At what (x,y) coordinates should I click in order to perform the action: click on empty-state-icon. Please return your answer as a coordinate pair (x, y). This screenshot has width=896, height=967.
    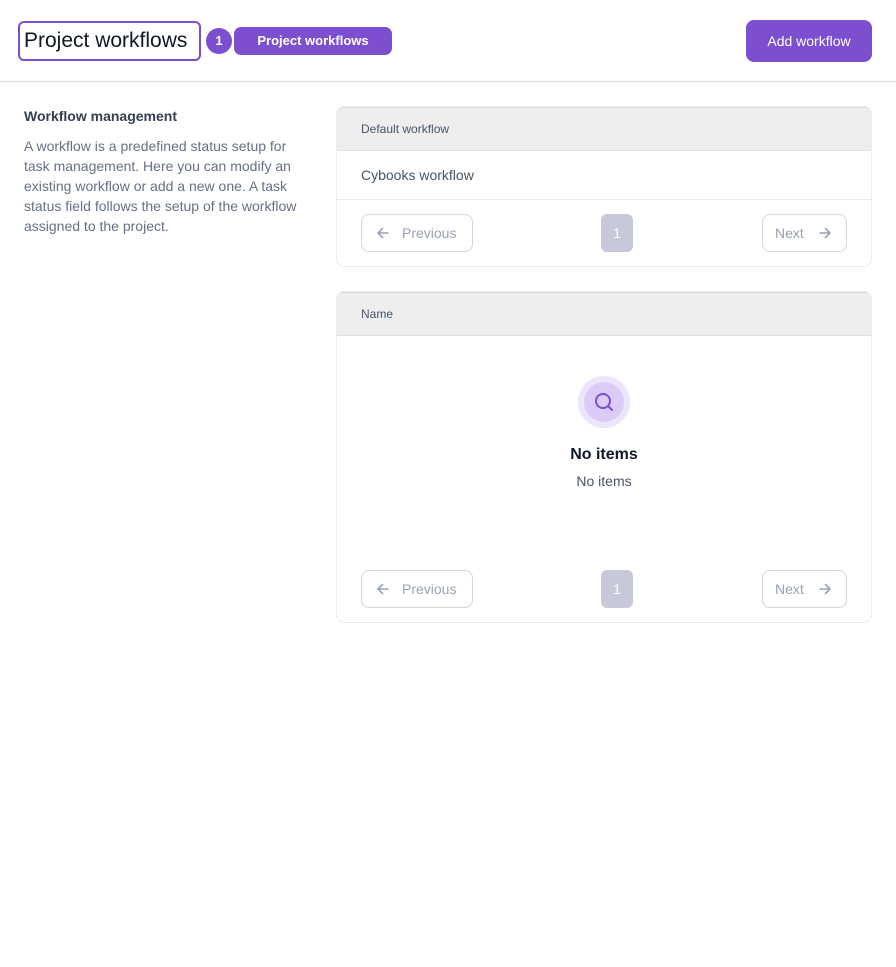
    Looking at the image, I should click on (604, 402).